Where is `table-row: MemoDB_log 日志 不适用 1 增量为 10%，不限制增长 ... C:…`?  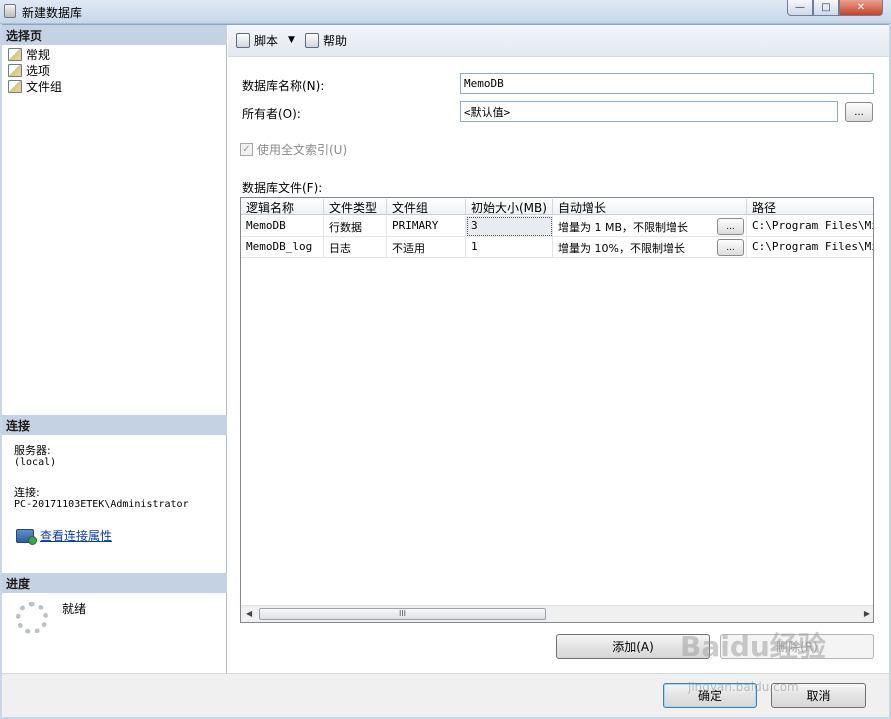 table-row: MemoDB_log 日志 不适用 1 增量为 10%，不限制增长 ... C:… is located at coordinates (557, 247).